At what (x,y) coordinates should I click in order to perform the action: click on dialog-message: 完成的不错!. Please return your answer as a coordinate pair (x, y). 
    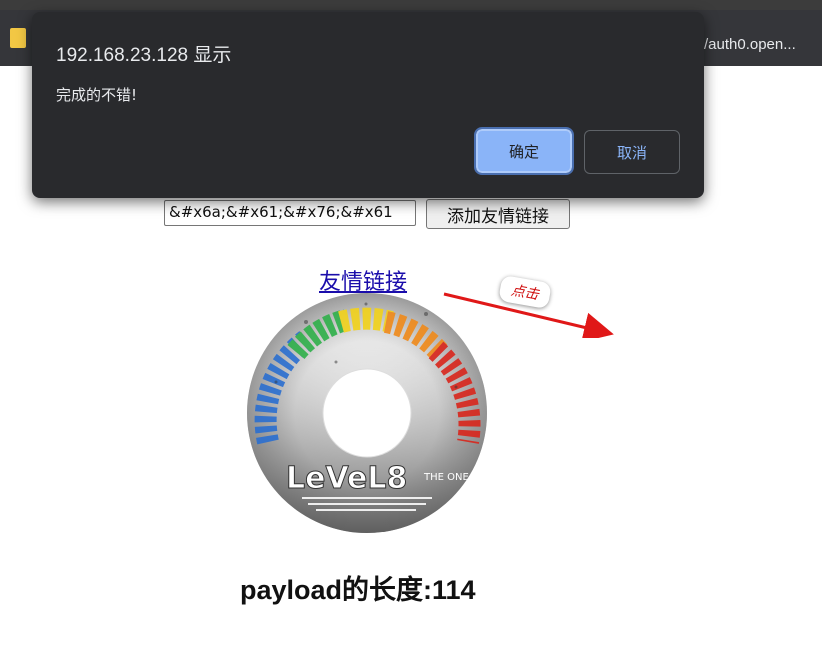
    Looking at the image, I should click on (97, 95).